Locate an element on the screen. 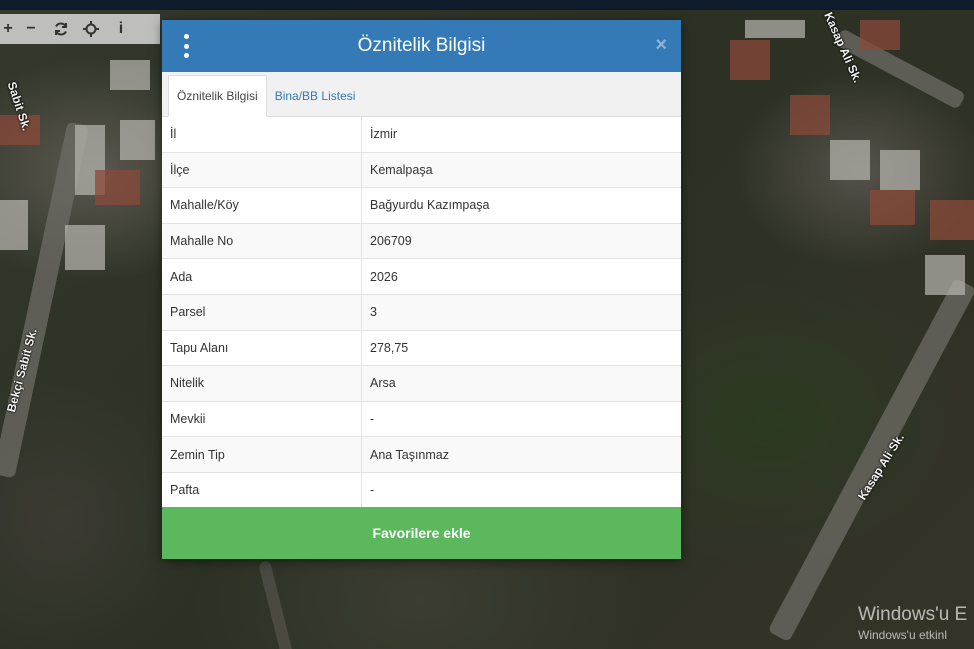  dialog-header: Öznitelik Bilgisi × is located at coordinates (421, 46).